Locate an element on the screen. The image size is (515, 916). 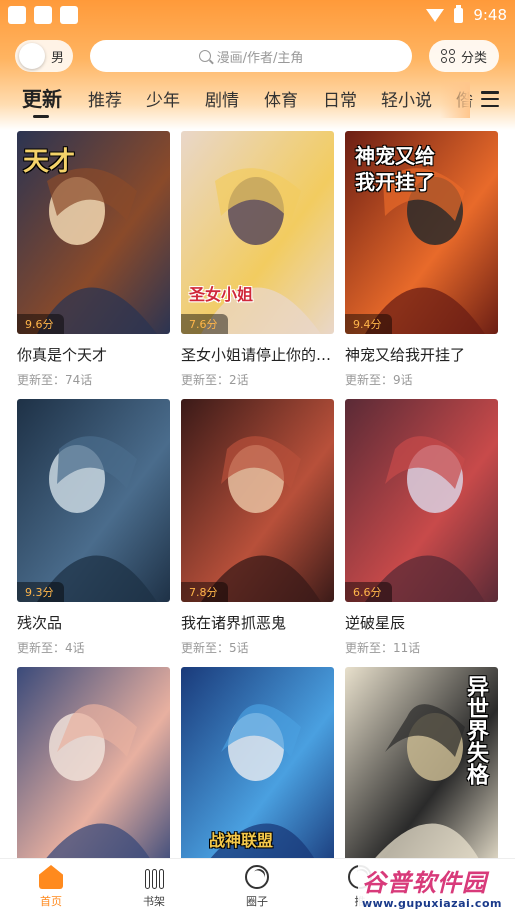
nav-circle: 圈子 is located at coordinates (257, 887).